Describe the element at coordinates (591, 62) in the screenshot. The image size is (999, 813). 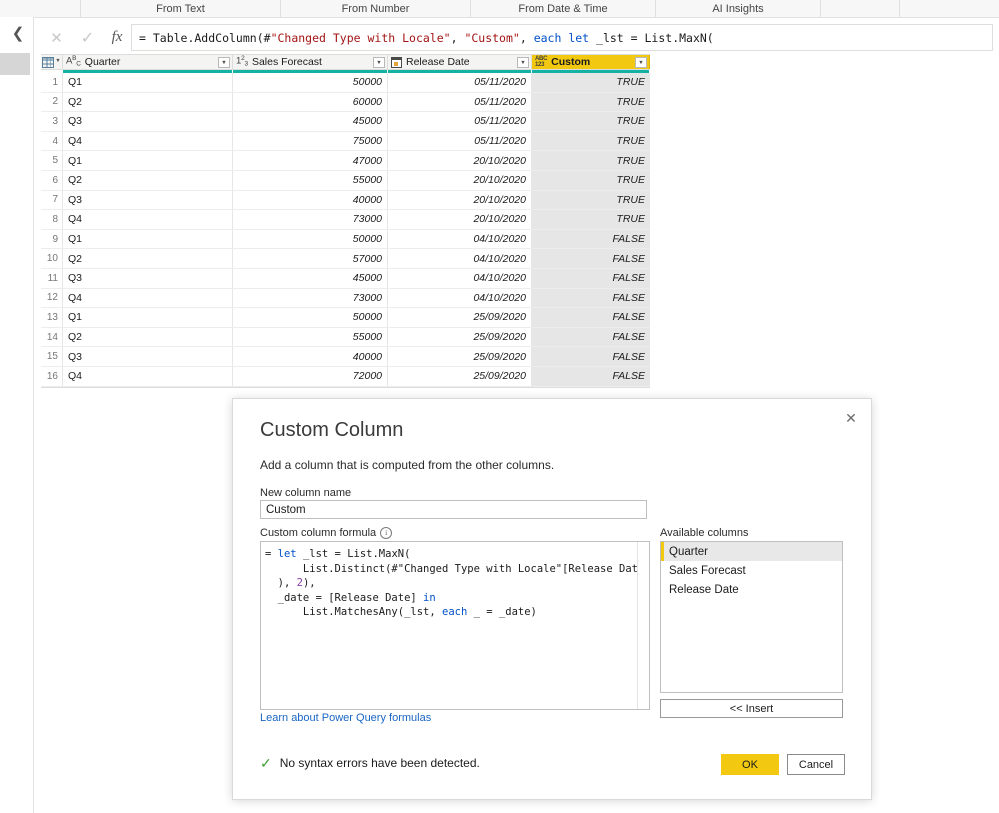
I see `column-header-custom: ABC 123 Custom ▼` at that location.